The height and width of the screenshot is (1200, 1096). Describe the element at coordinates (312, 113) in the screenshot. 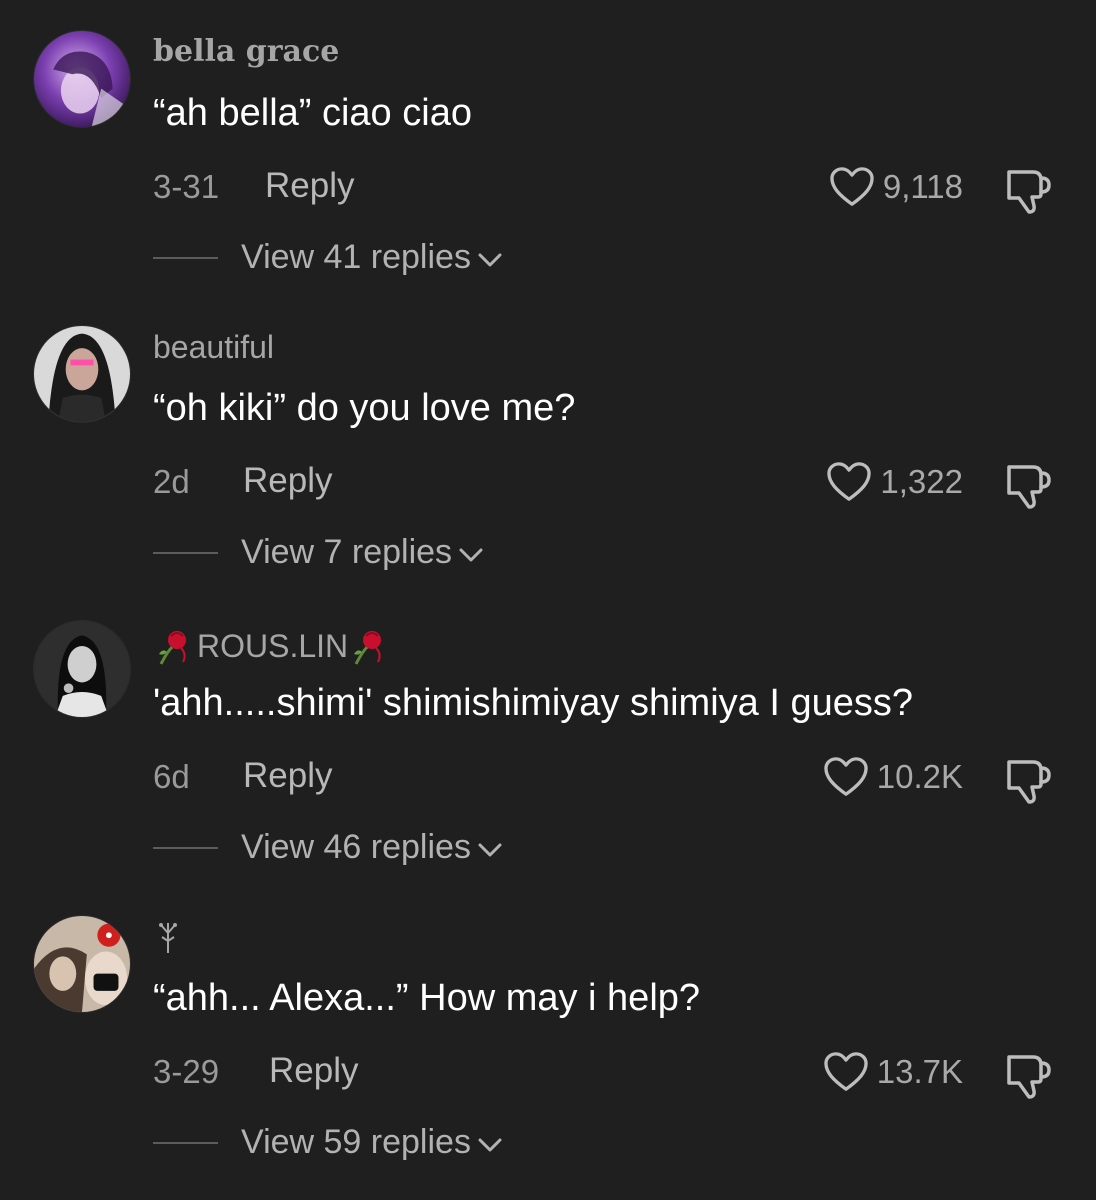

I see `comment-text: “ah bella” ciao ciao` at that location.